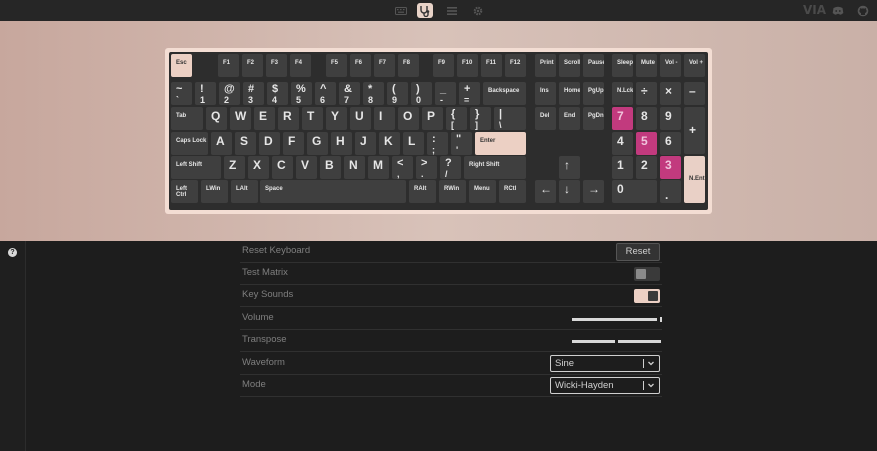  What do you see at coordinates (661, 319) in the screenshot?
I see `volume-slider-thumb` at bounding box center [661, 319].